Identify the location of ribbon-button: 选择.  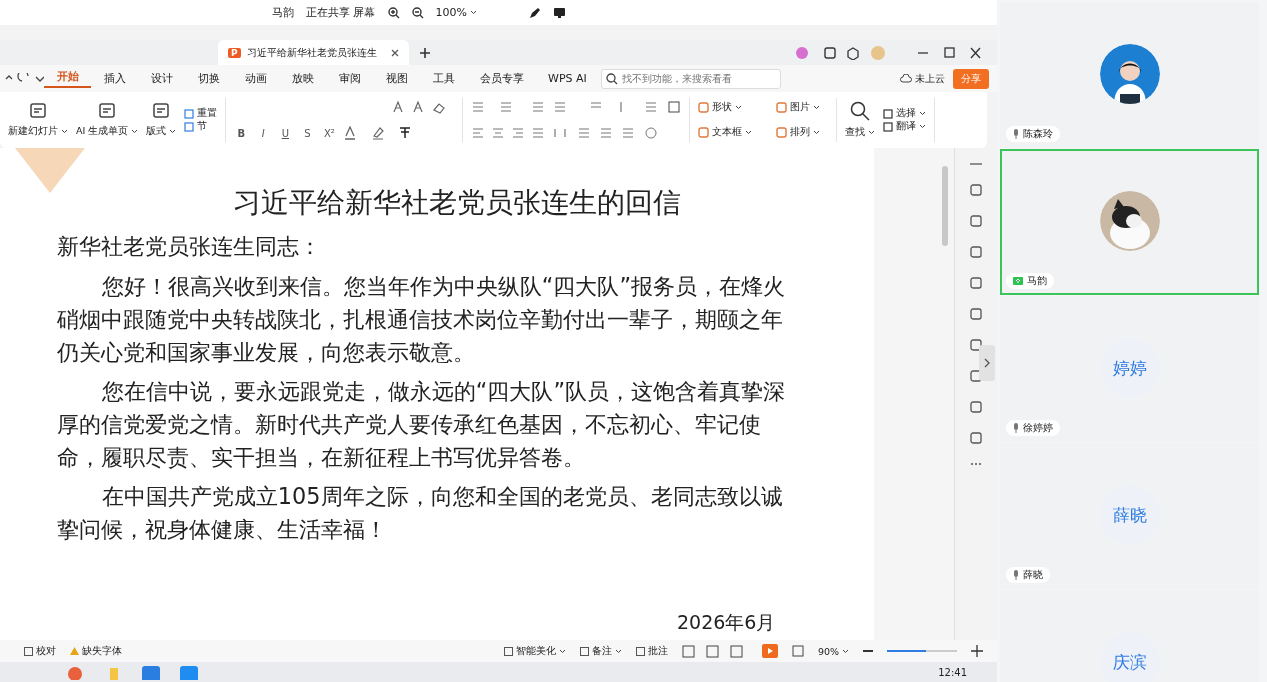
(905, 113).